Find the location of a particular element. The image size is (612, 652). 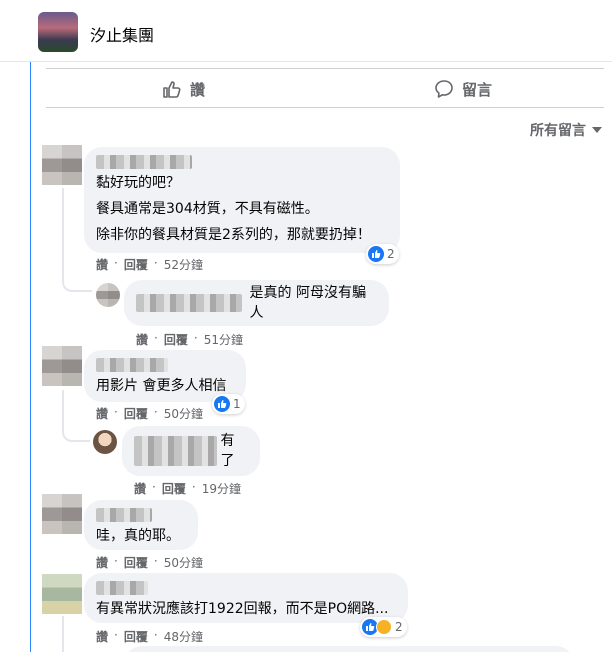

haha-reaction-icon is located at coordinates (384, 627).